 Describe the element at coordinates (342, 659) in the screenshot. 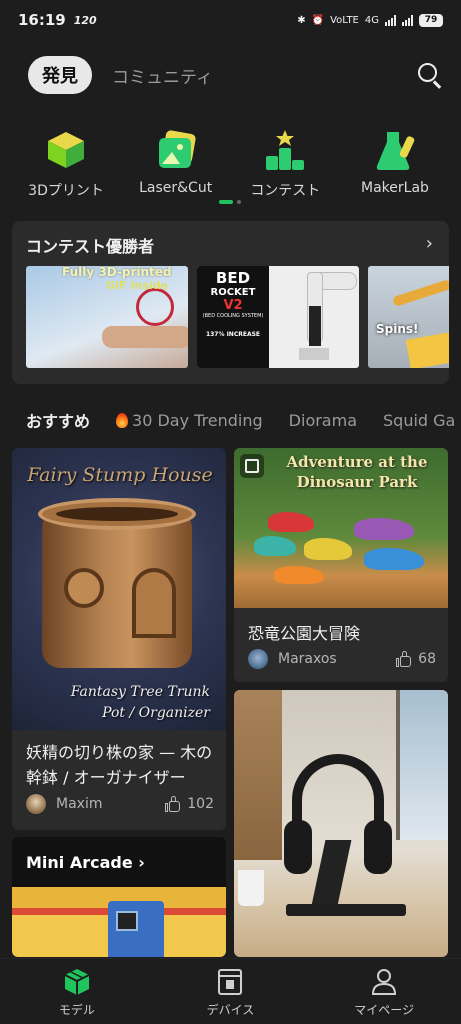

I see `model-meta: Maraxos 68` at that location.